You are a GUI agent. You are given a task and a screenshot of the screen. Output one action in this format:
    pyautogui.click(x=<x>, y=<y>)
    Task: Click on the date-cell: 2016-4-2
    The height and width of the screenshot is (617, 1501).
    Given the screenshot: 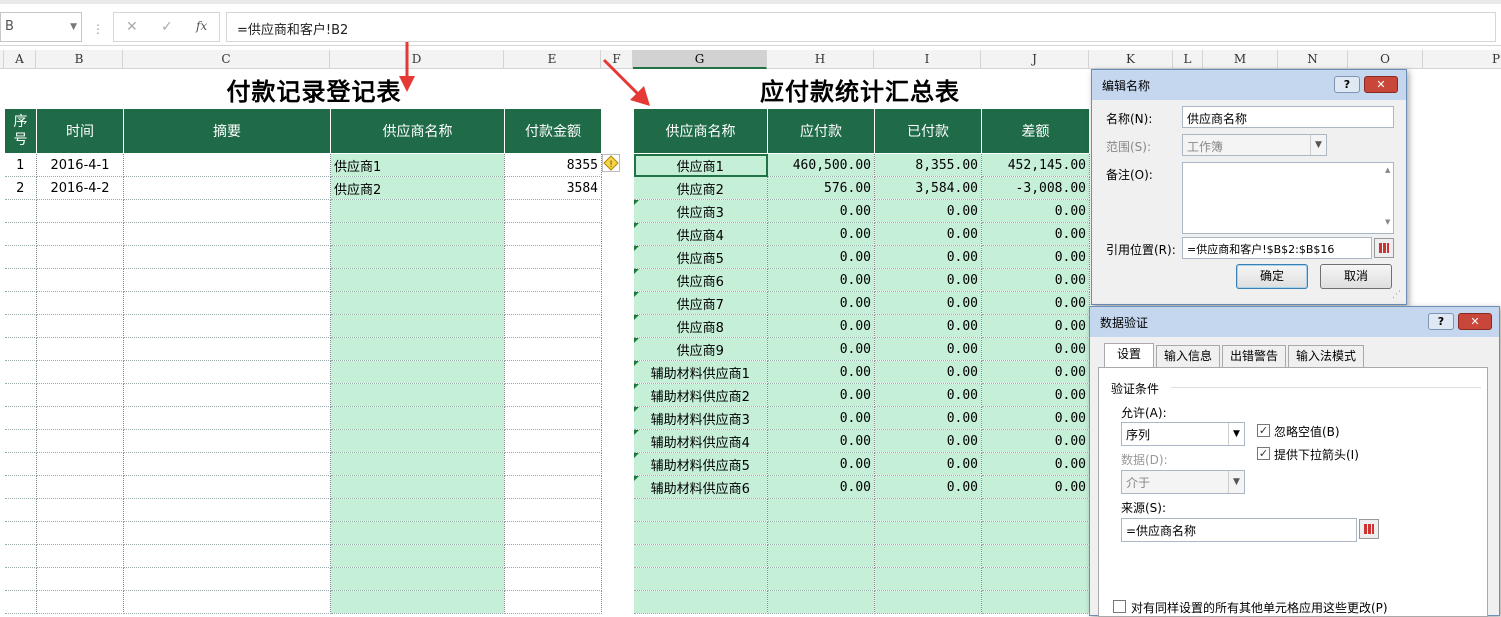 What is the action you would take?
    pyautogui.click(x=80, y=188)
    